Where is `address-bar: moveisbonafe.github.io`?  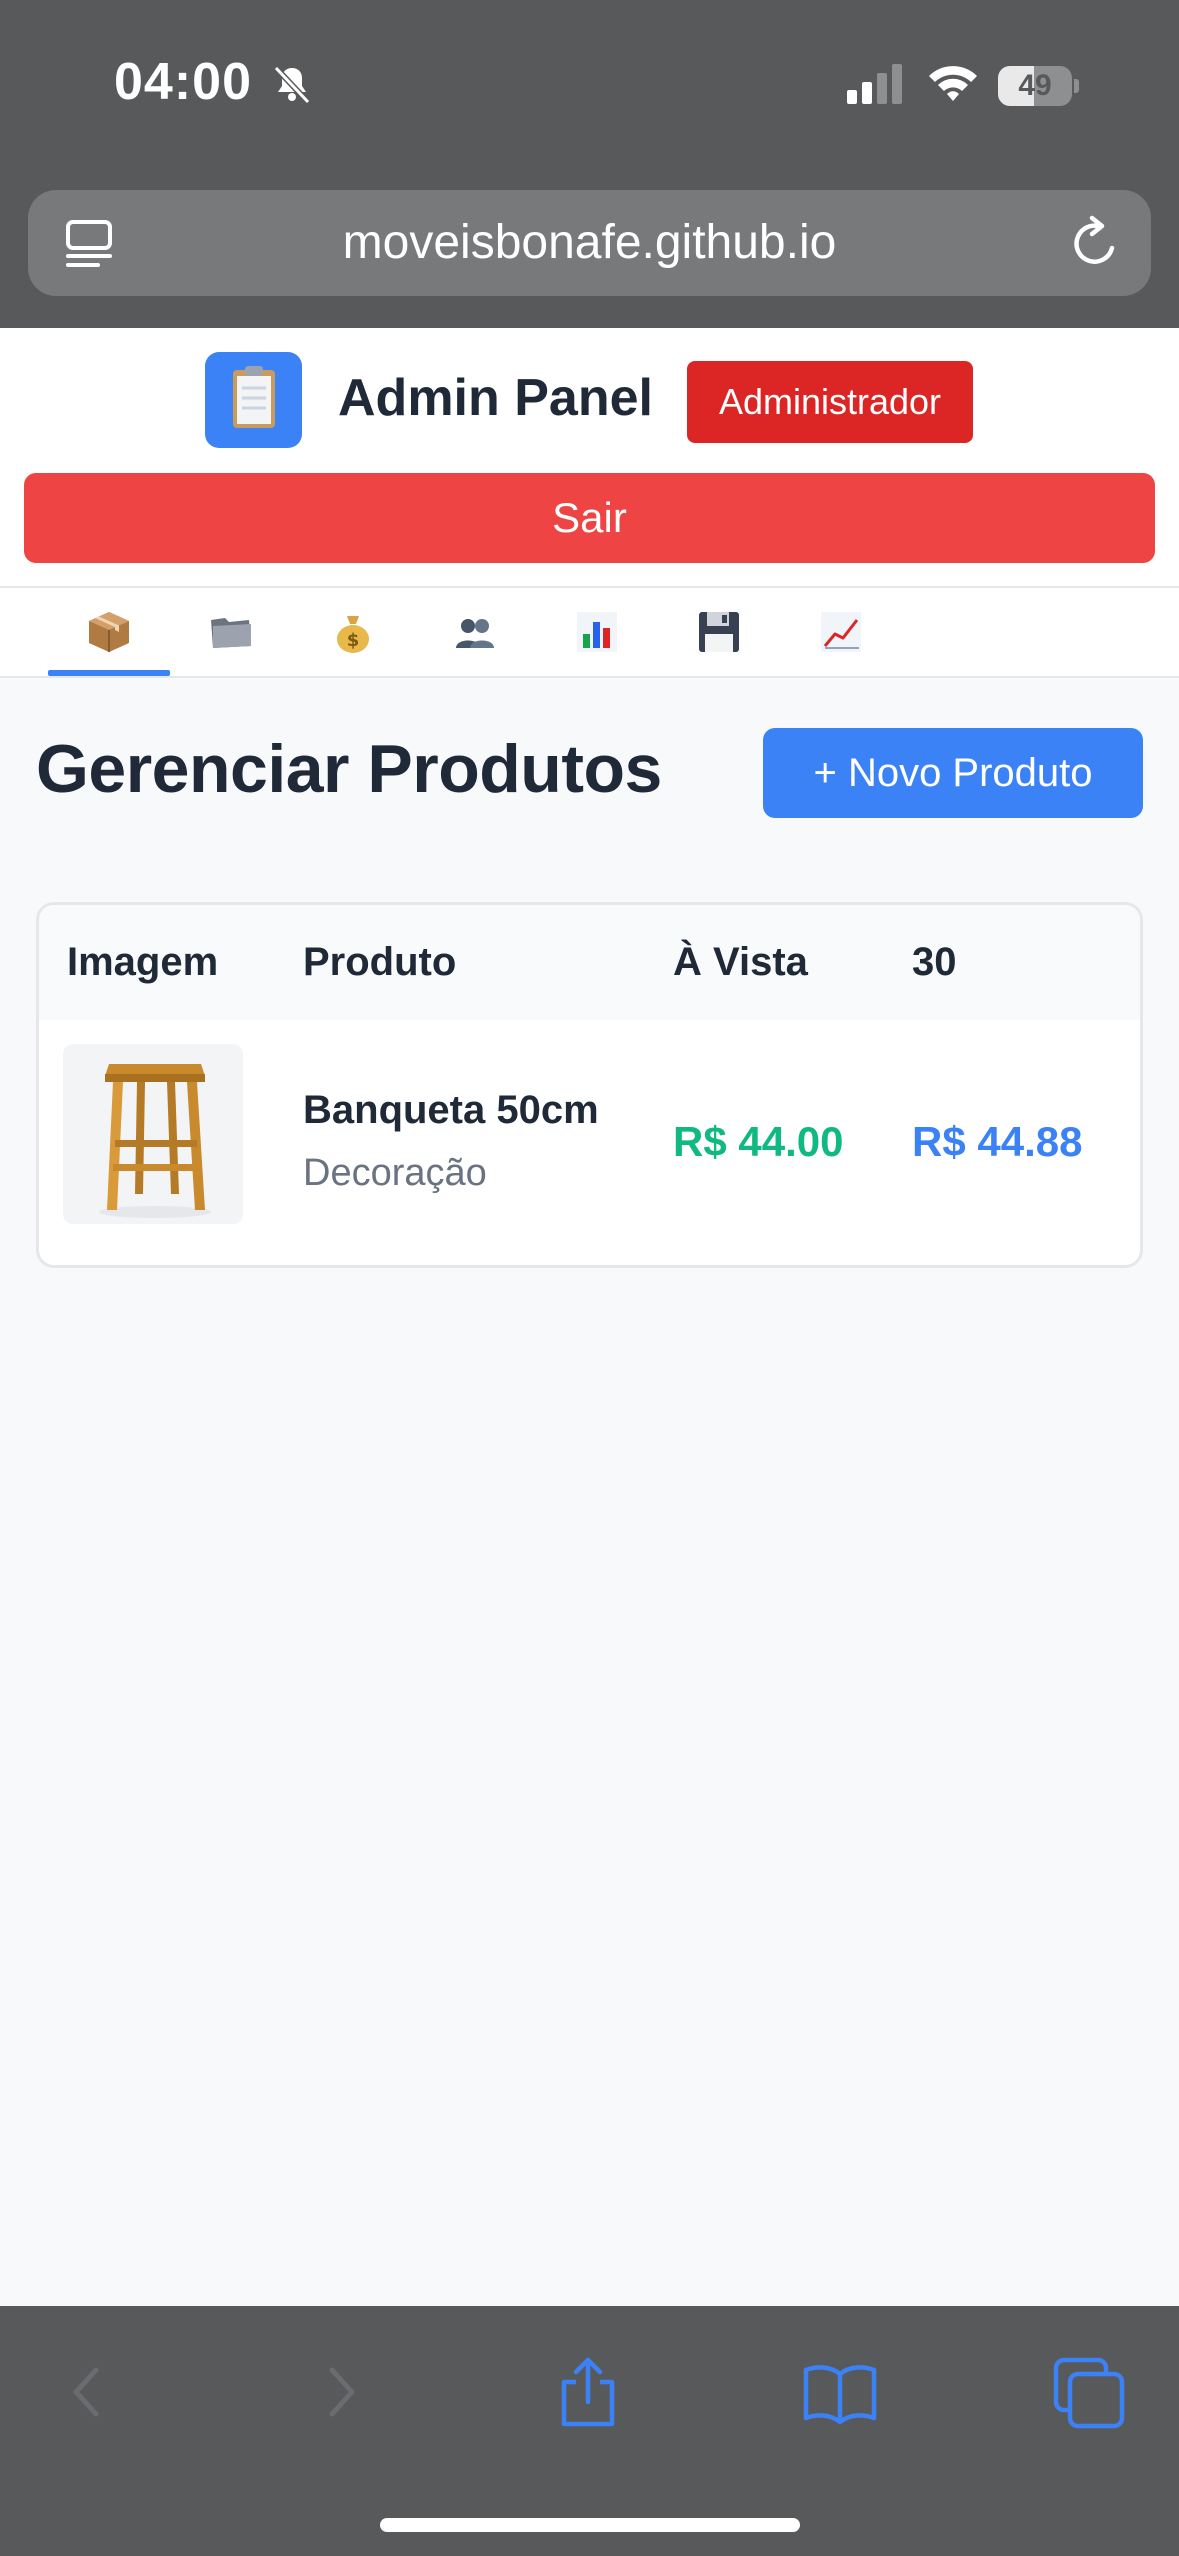
address-bar: moveisbonafe.github.io is located at coordinates (589, 243).